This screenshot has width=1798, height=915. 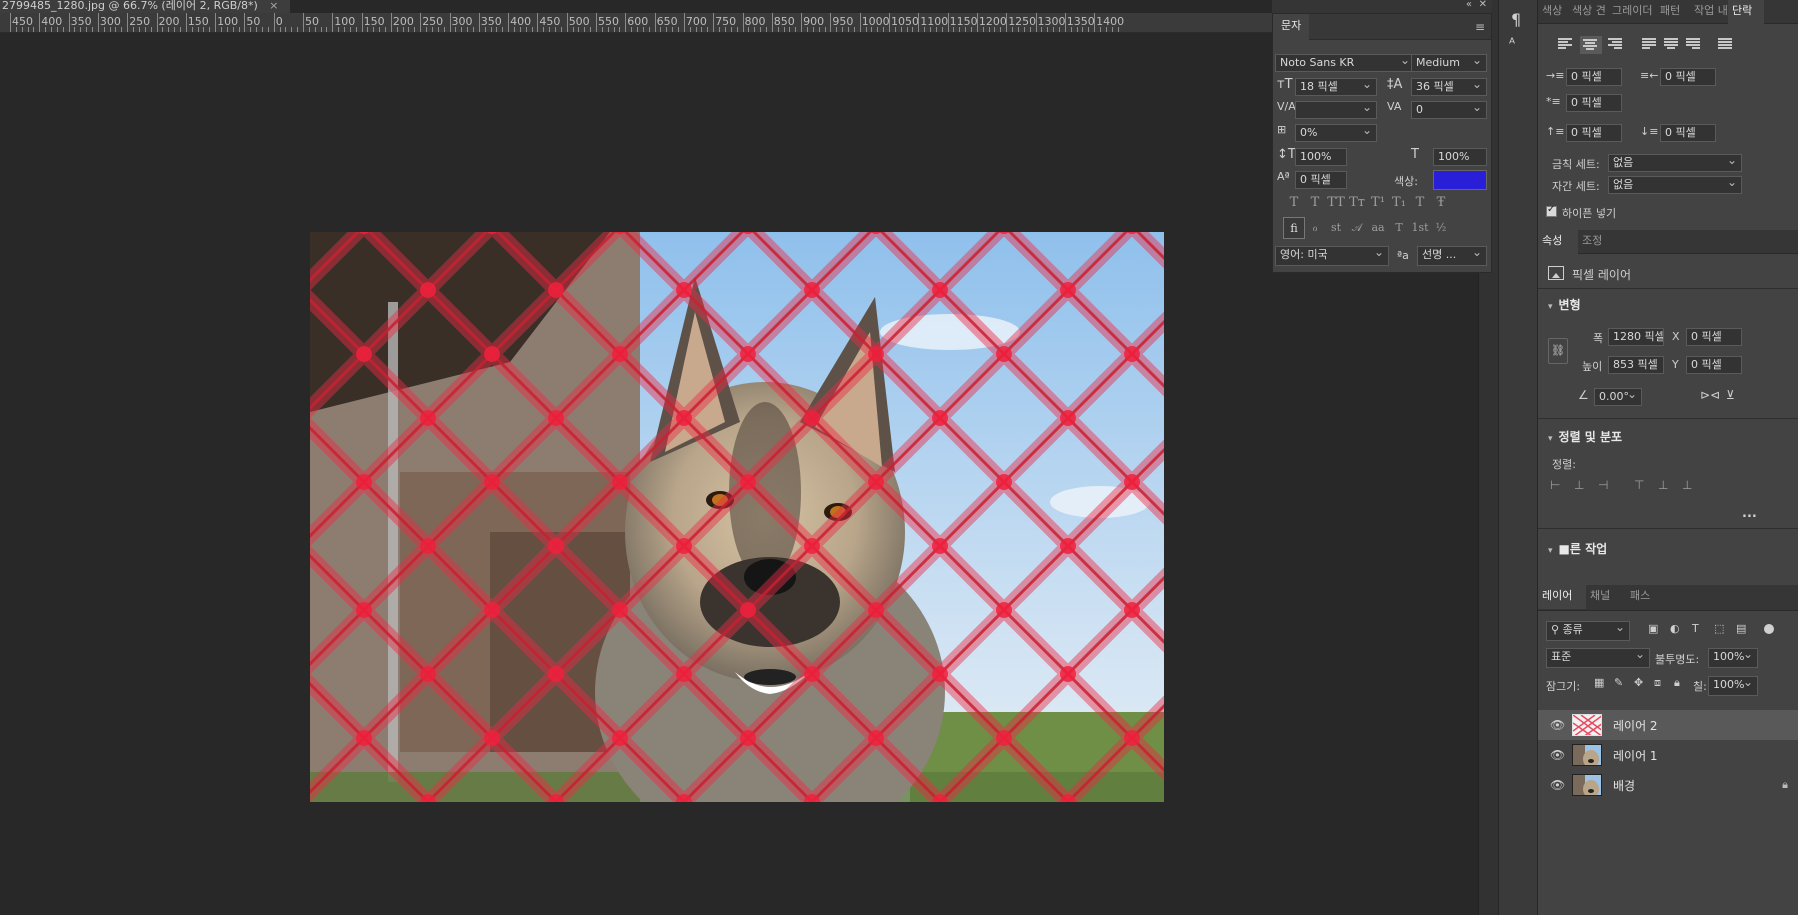 I want to click on panel-menu-icon: ≡, so click(x=1480, y=27).